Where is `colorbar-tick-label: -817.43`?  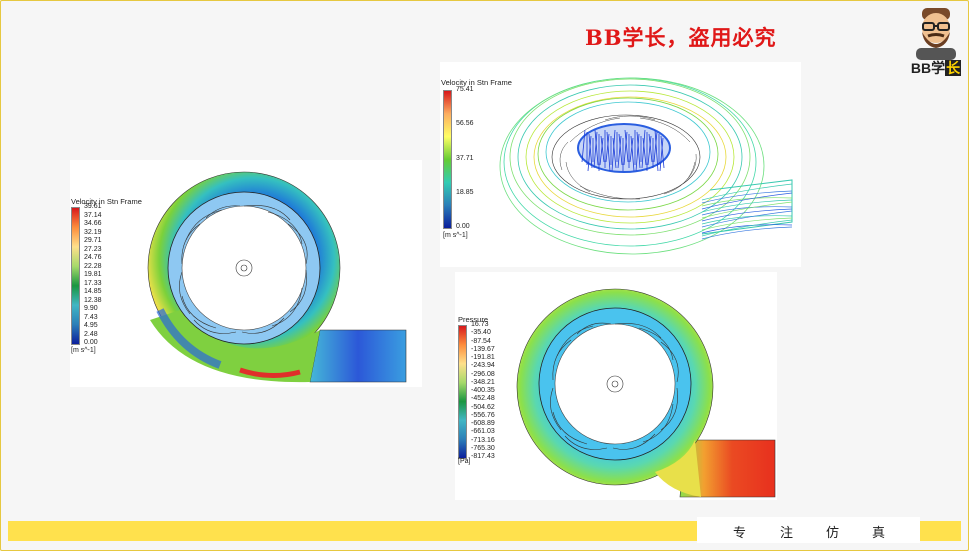
colorbar-tick-label: -817.43 is located at coordinates (483, 456).